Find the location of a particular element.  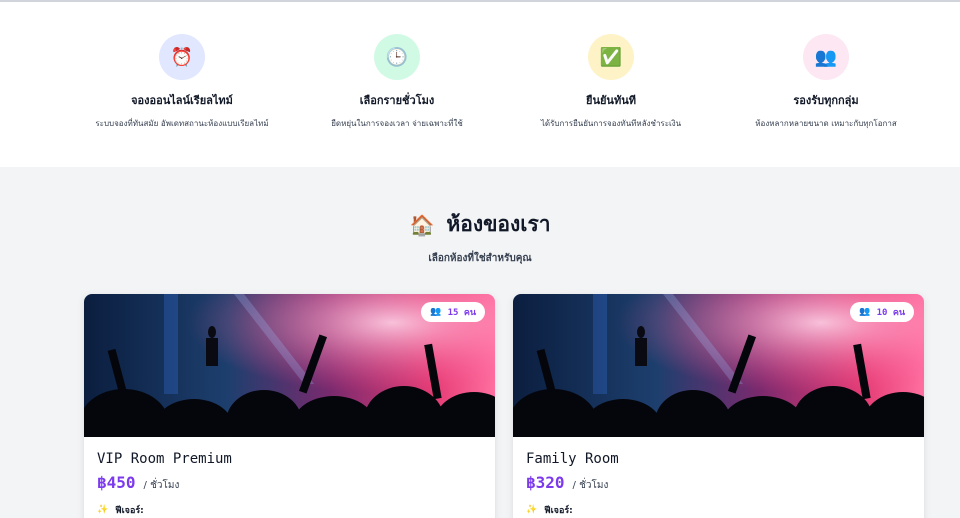

feature-title: จองออนไลน์เรียลไทม์ is located at coordinates (182, 100).